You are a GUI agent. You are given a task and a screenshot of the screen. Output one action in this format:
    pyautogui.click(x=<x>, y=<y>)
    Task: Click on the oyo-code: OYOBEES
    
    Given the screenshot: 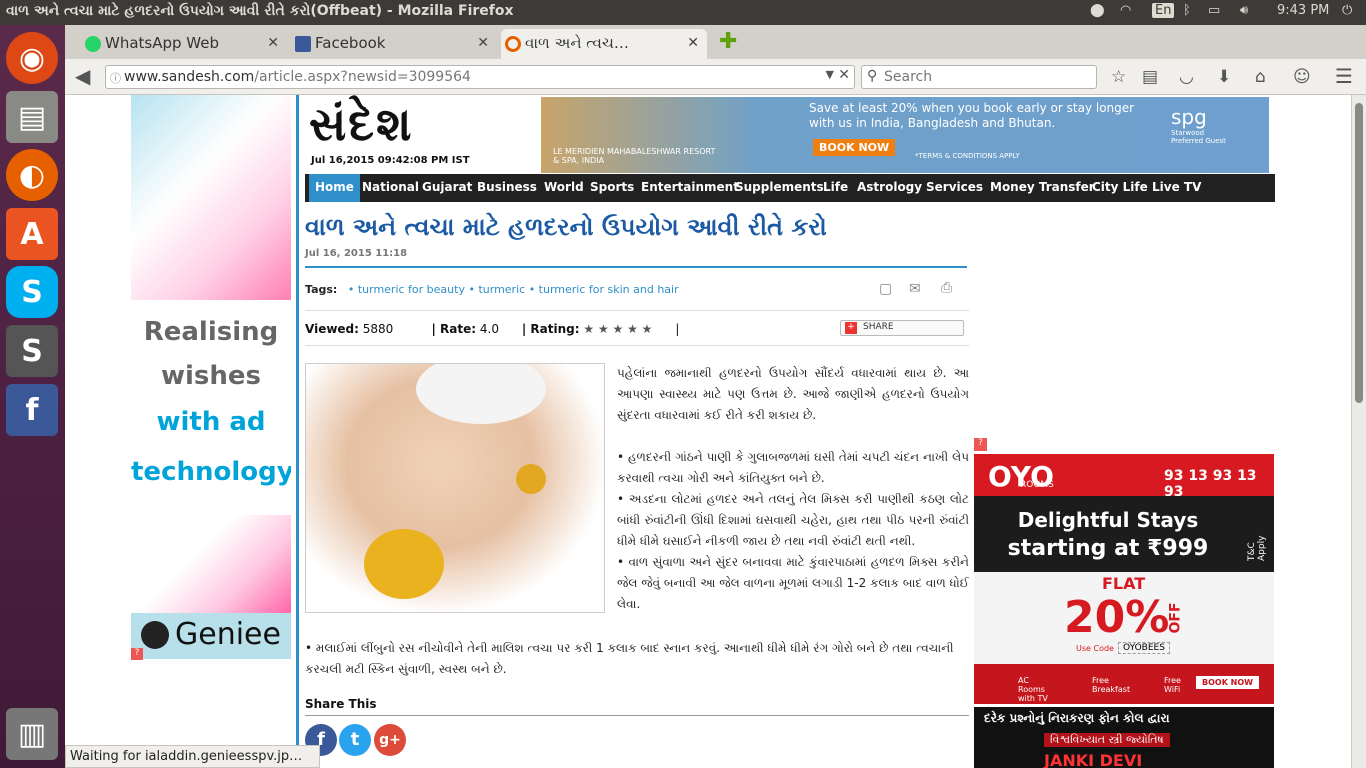 What is the action you would take?
    pyautogui.click(x=1144, y=648)
    